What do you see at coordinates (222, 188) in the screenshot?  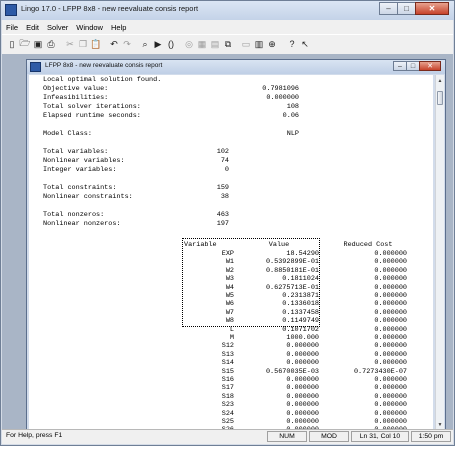 I see `total-constraints-value: 159` at bounding box center [222, 188].